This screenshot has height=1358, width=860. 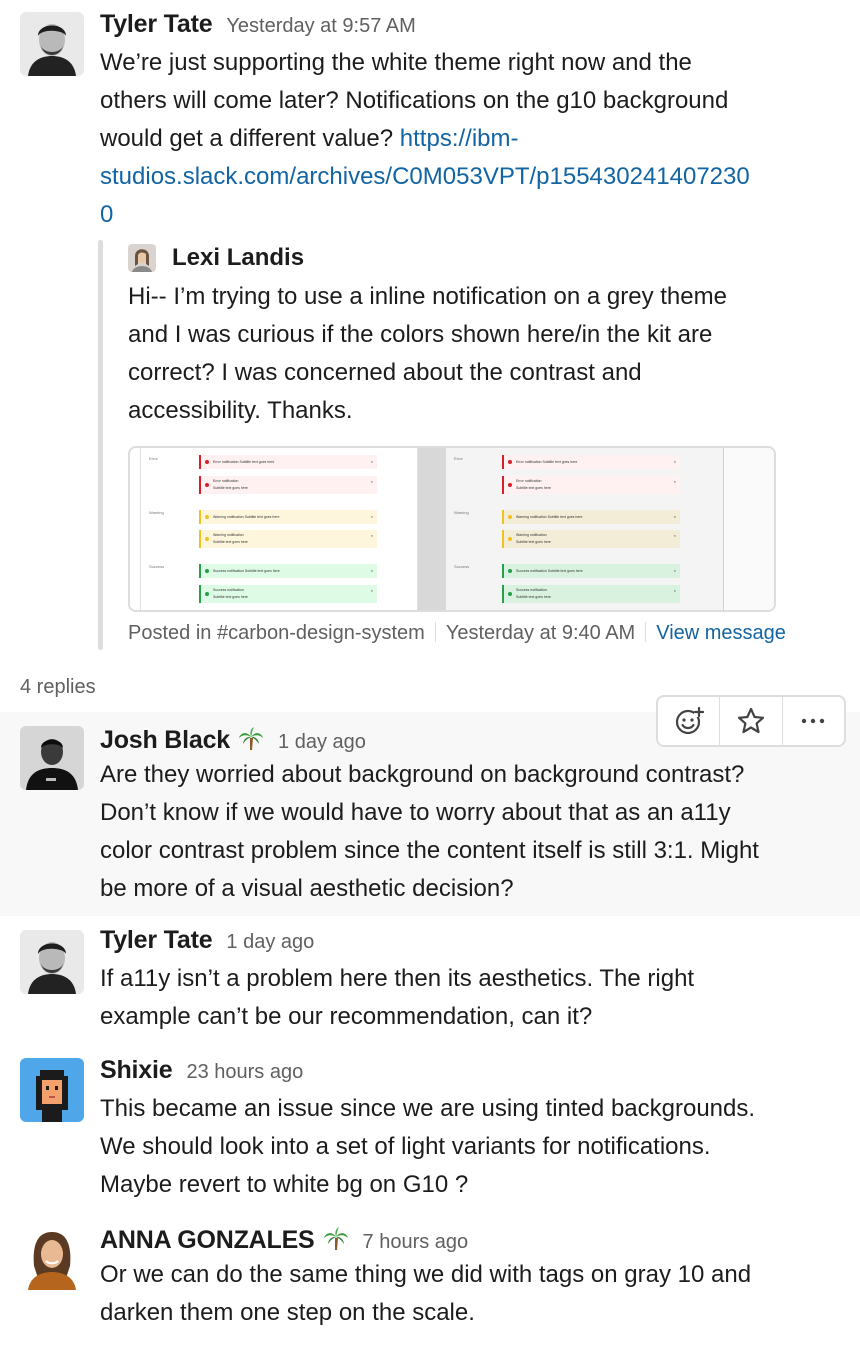 I want to click on message-header: ANNA GONZALES 7 hours ago, so click(x=284, y=1238).